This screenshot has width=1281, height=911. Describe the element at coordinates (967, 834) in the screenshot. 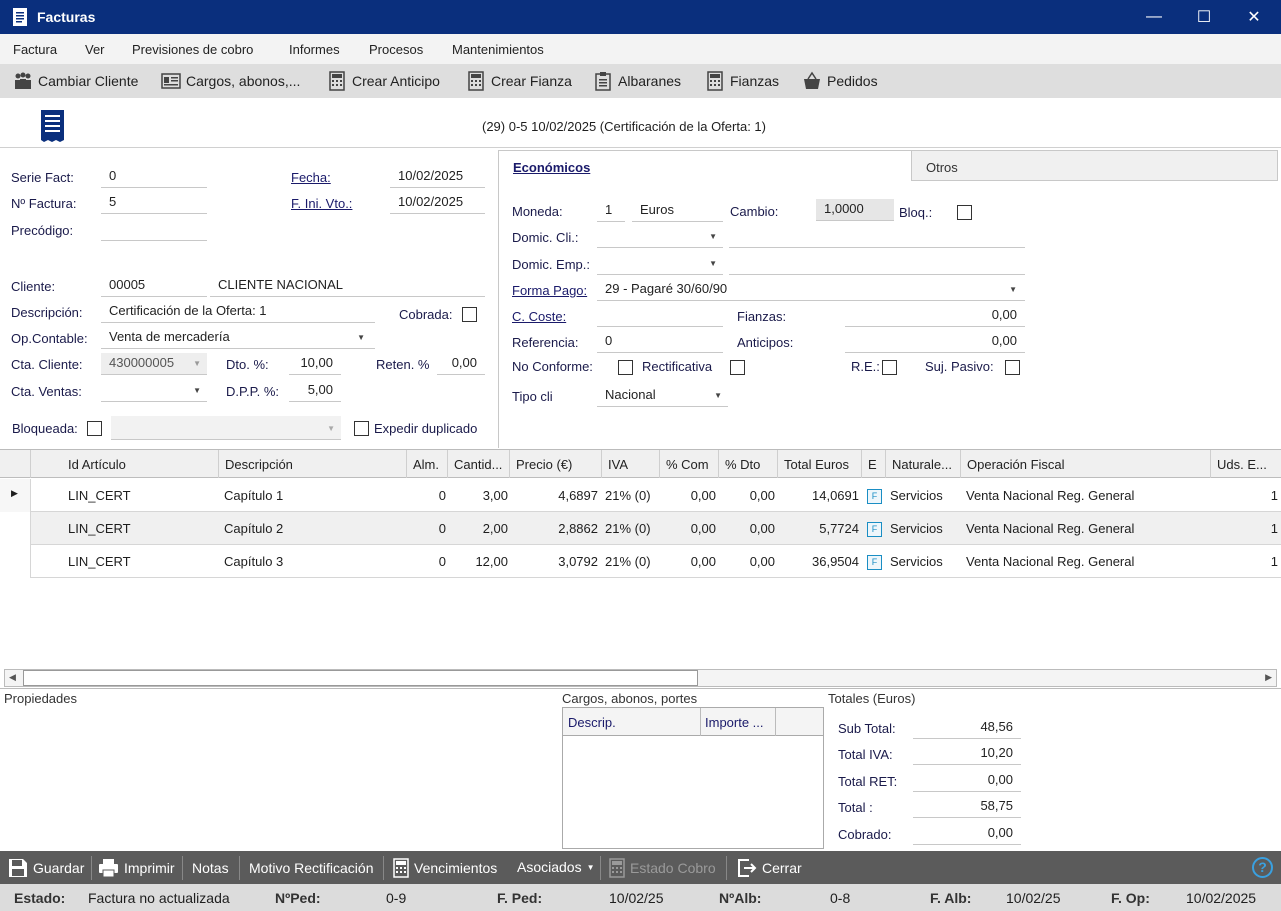

I see `cobrado-value: 0,00` at that location.